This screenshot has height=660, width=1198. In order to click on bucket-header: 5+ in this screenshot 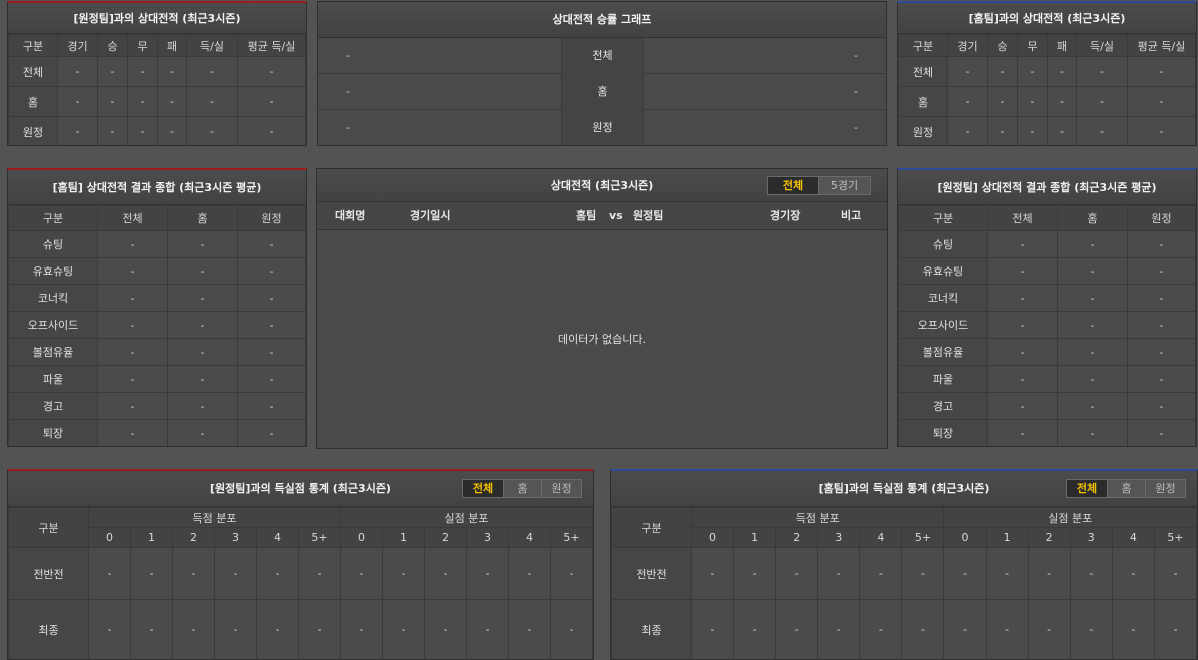, I will do `click(571, 537)`.